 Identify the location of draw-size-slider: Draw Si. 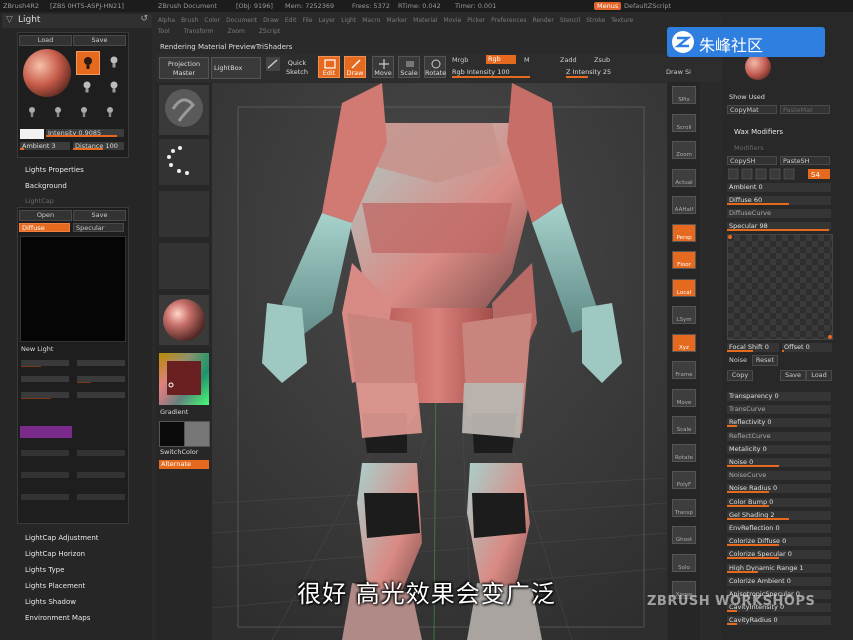
(678, 72).